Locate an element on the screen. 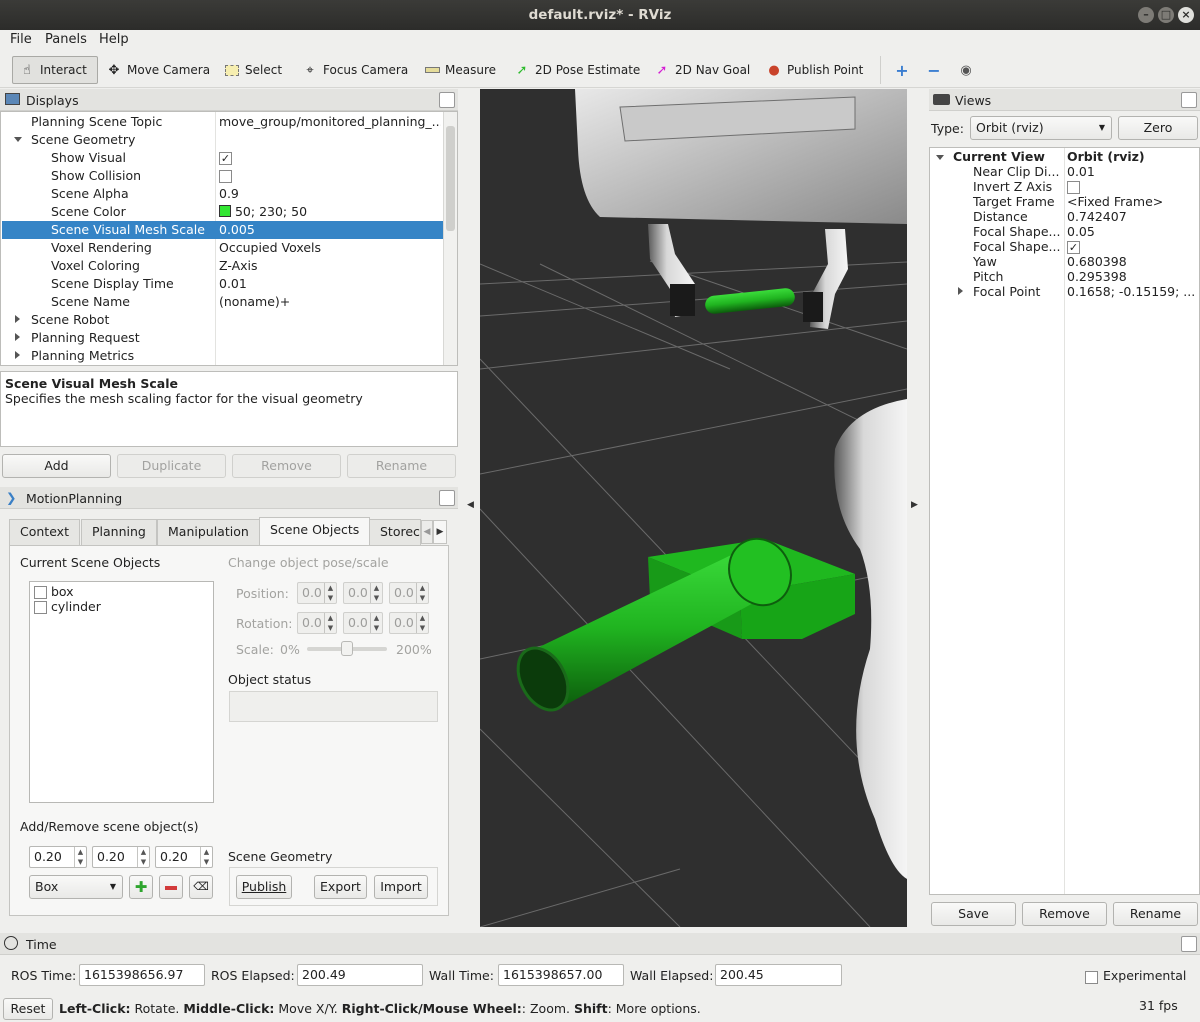 This screenshot has width=1200, height=1022. remove-object-button is located at coordinates (171, 887).